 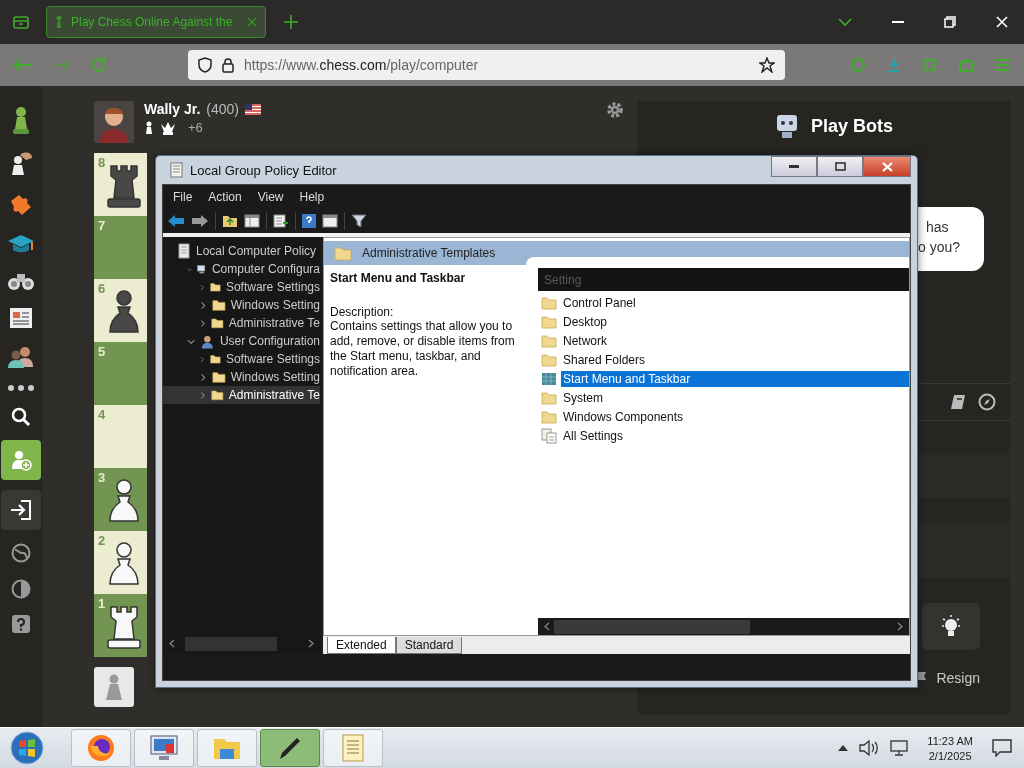 What do you see at coordinates (843, 748) in the screenshot?
I see `tray-expand-icon` at bounding box center [843, 748].